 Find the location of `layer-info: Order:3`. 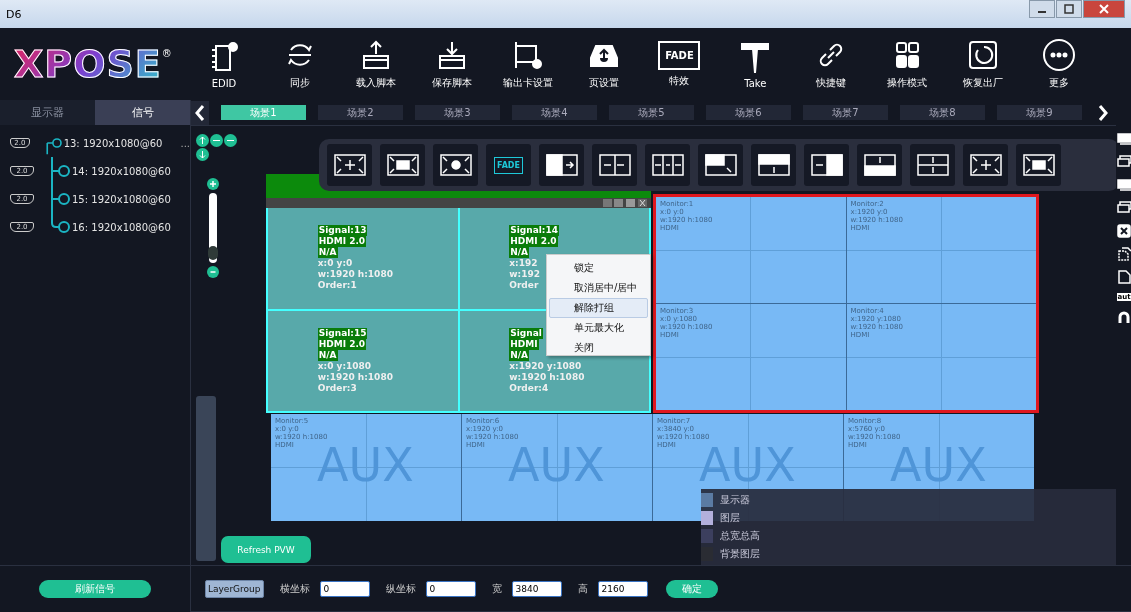

layer-info: Order:3 is located at coordinates (337, 388).